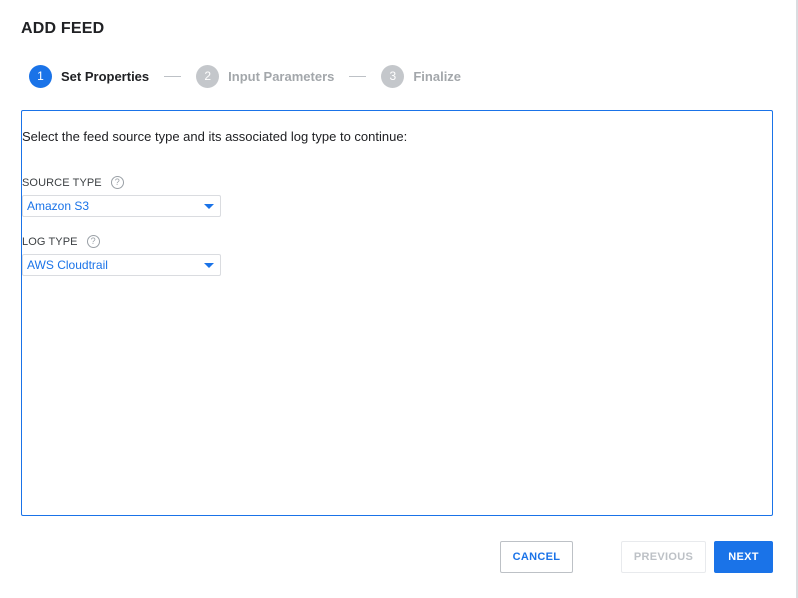  Describe the element at coordinates (121, 206) in the screenshot. I see `source-type-select: Amazon S3` at that location.